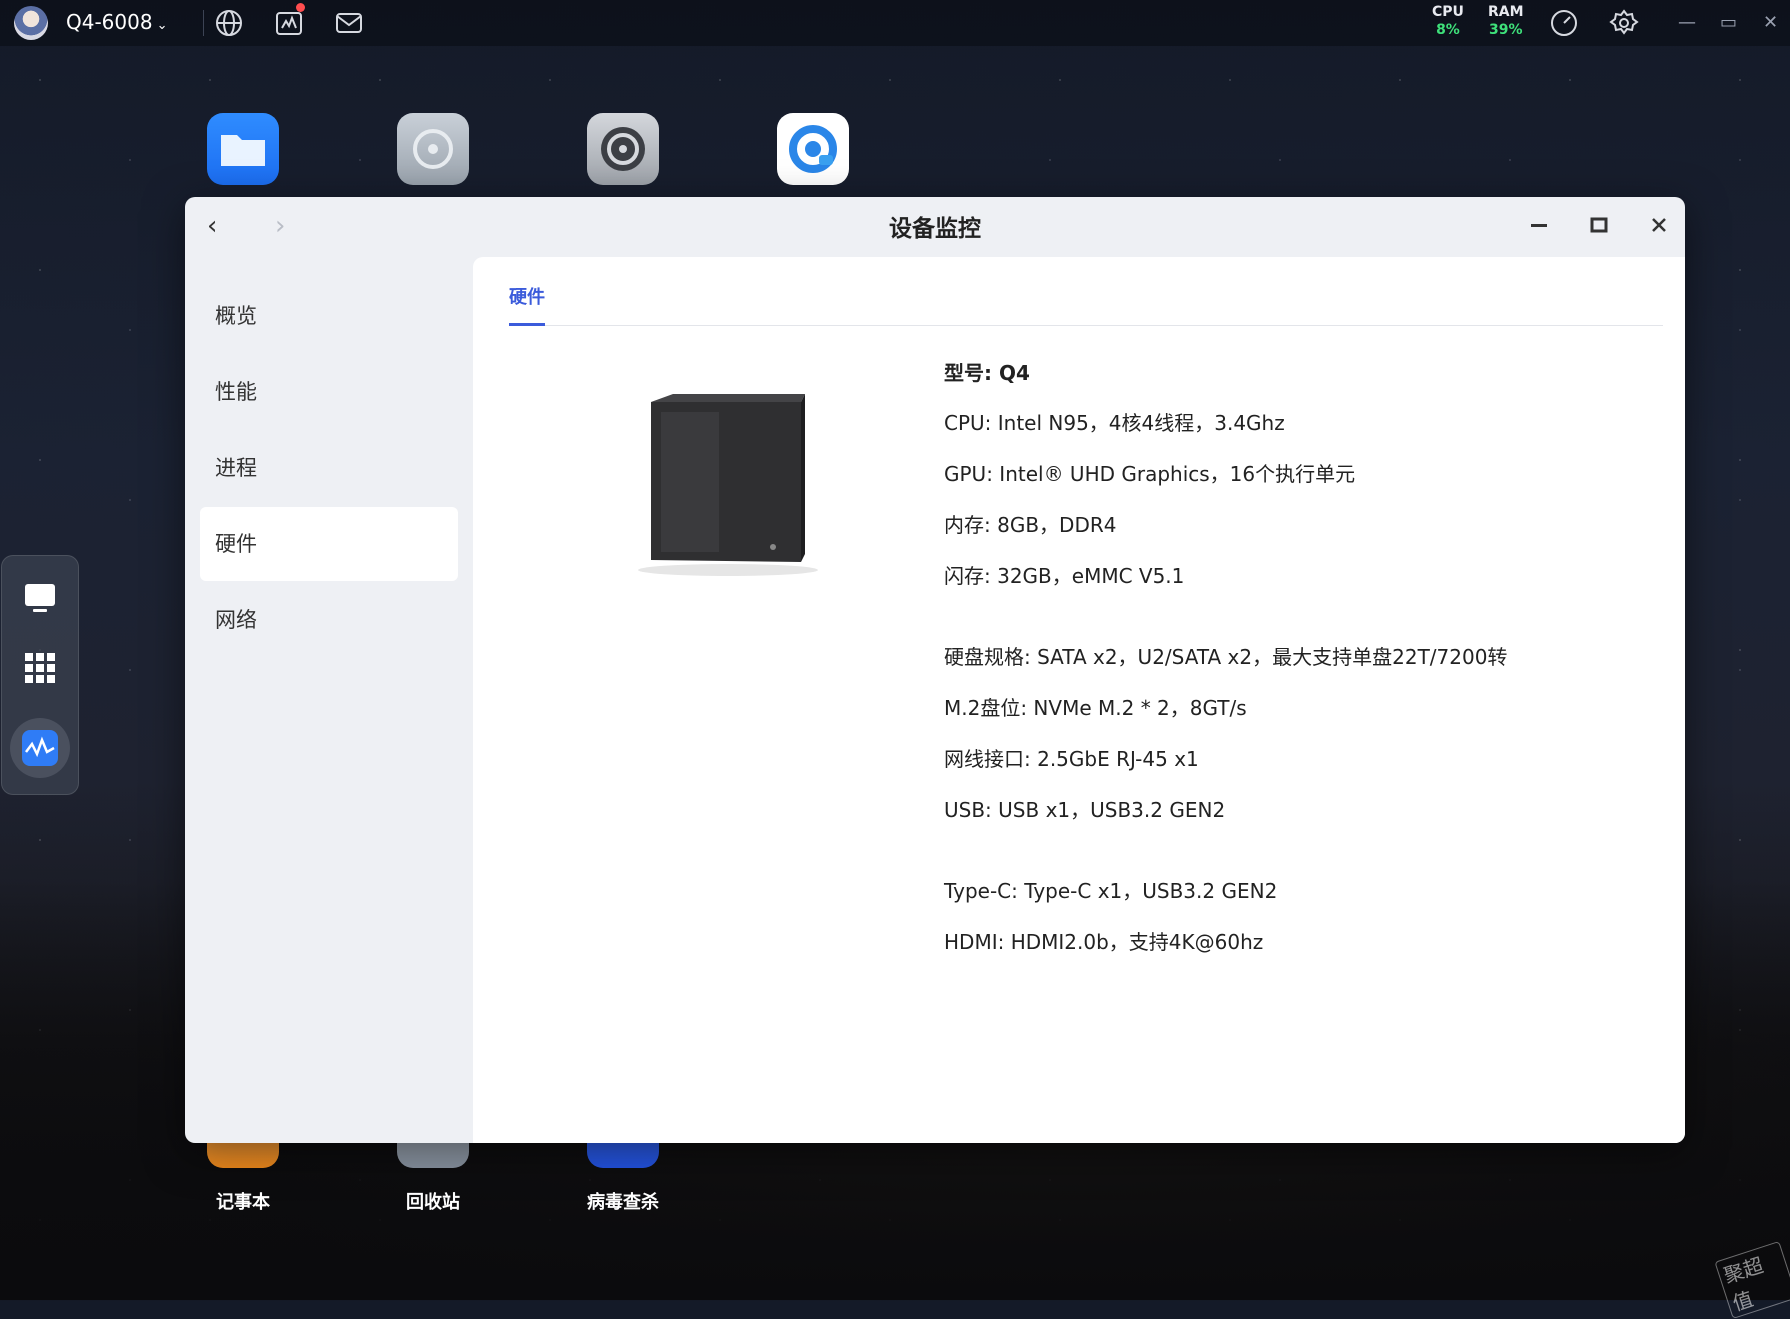  What do you see at coordinates (40, 748) in the screenshot?
I see `monitor-app-icon` at bounding box center [40, 748].